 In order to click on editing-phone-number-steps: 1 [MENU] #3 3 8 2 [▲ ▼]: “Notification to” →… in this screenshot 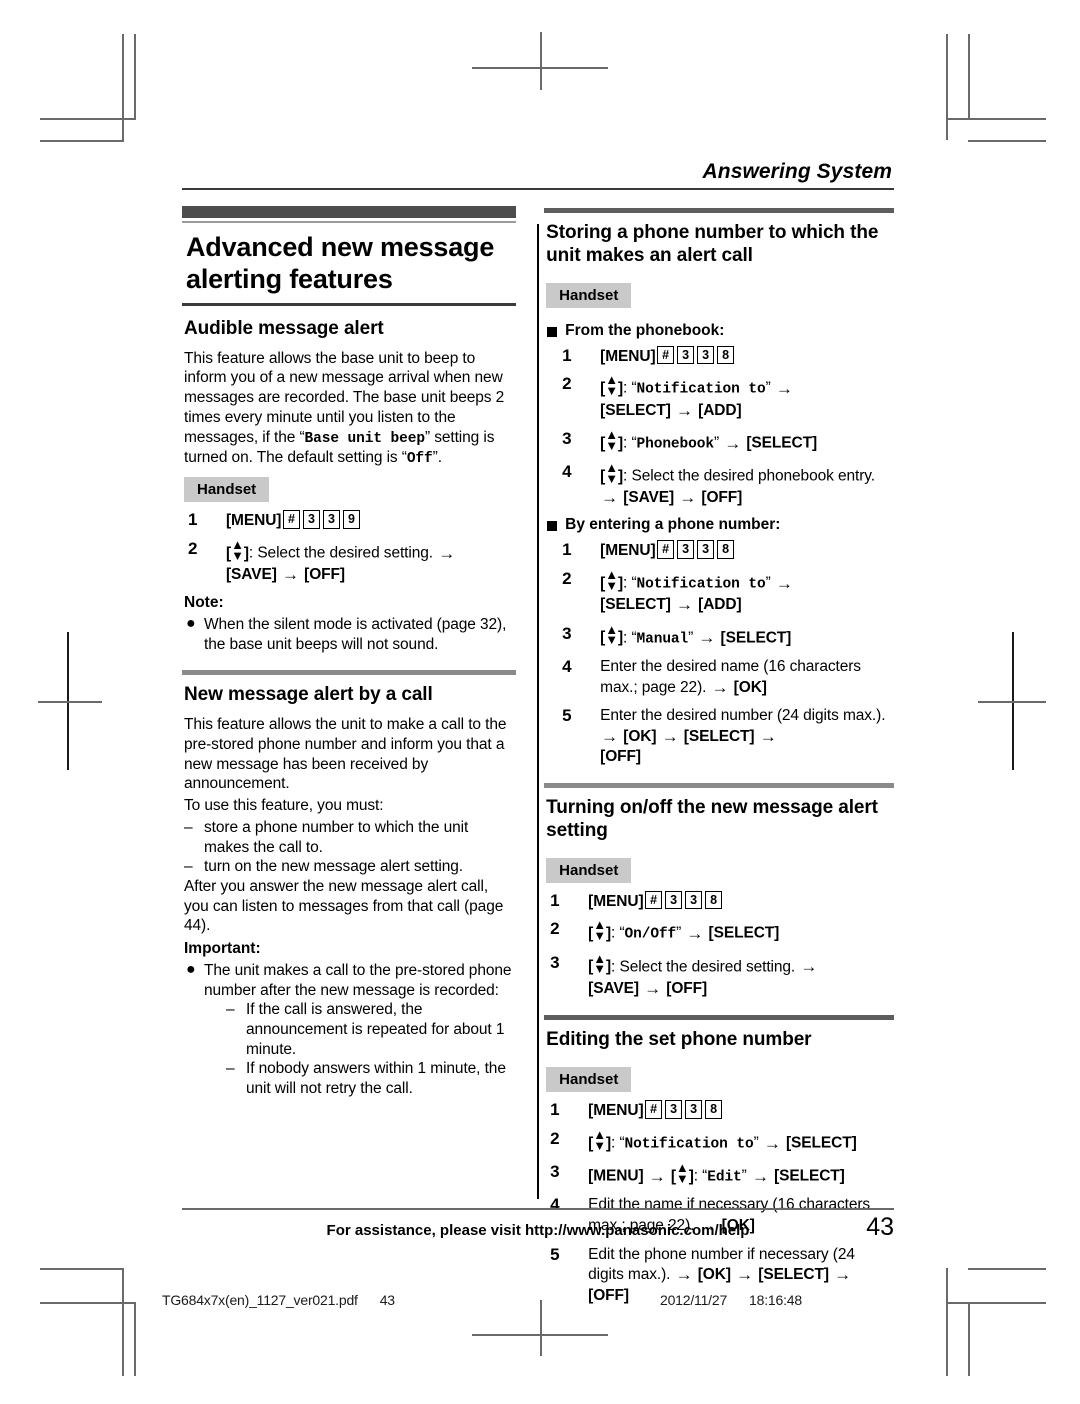, I will do `click(720, 1202)`.